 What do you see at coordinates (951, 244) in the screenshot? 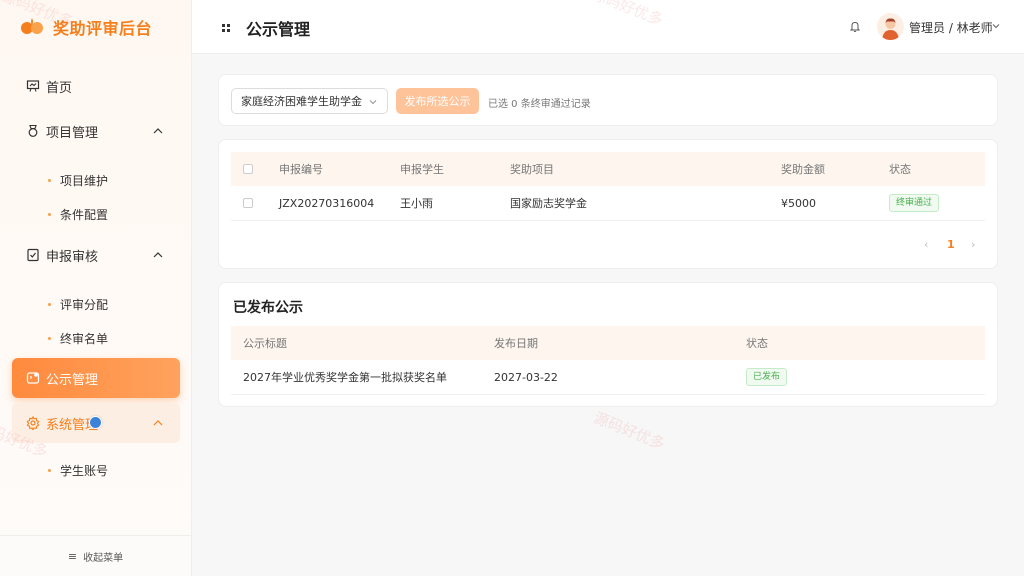
I see `pager-page-1: 1` at bounding box center [951, 244].